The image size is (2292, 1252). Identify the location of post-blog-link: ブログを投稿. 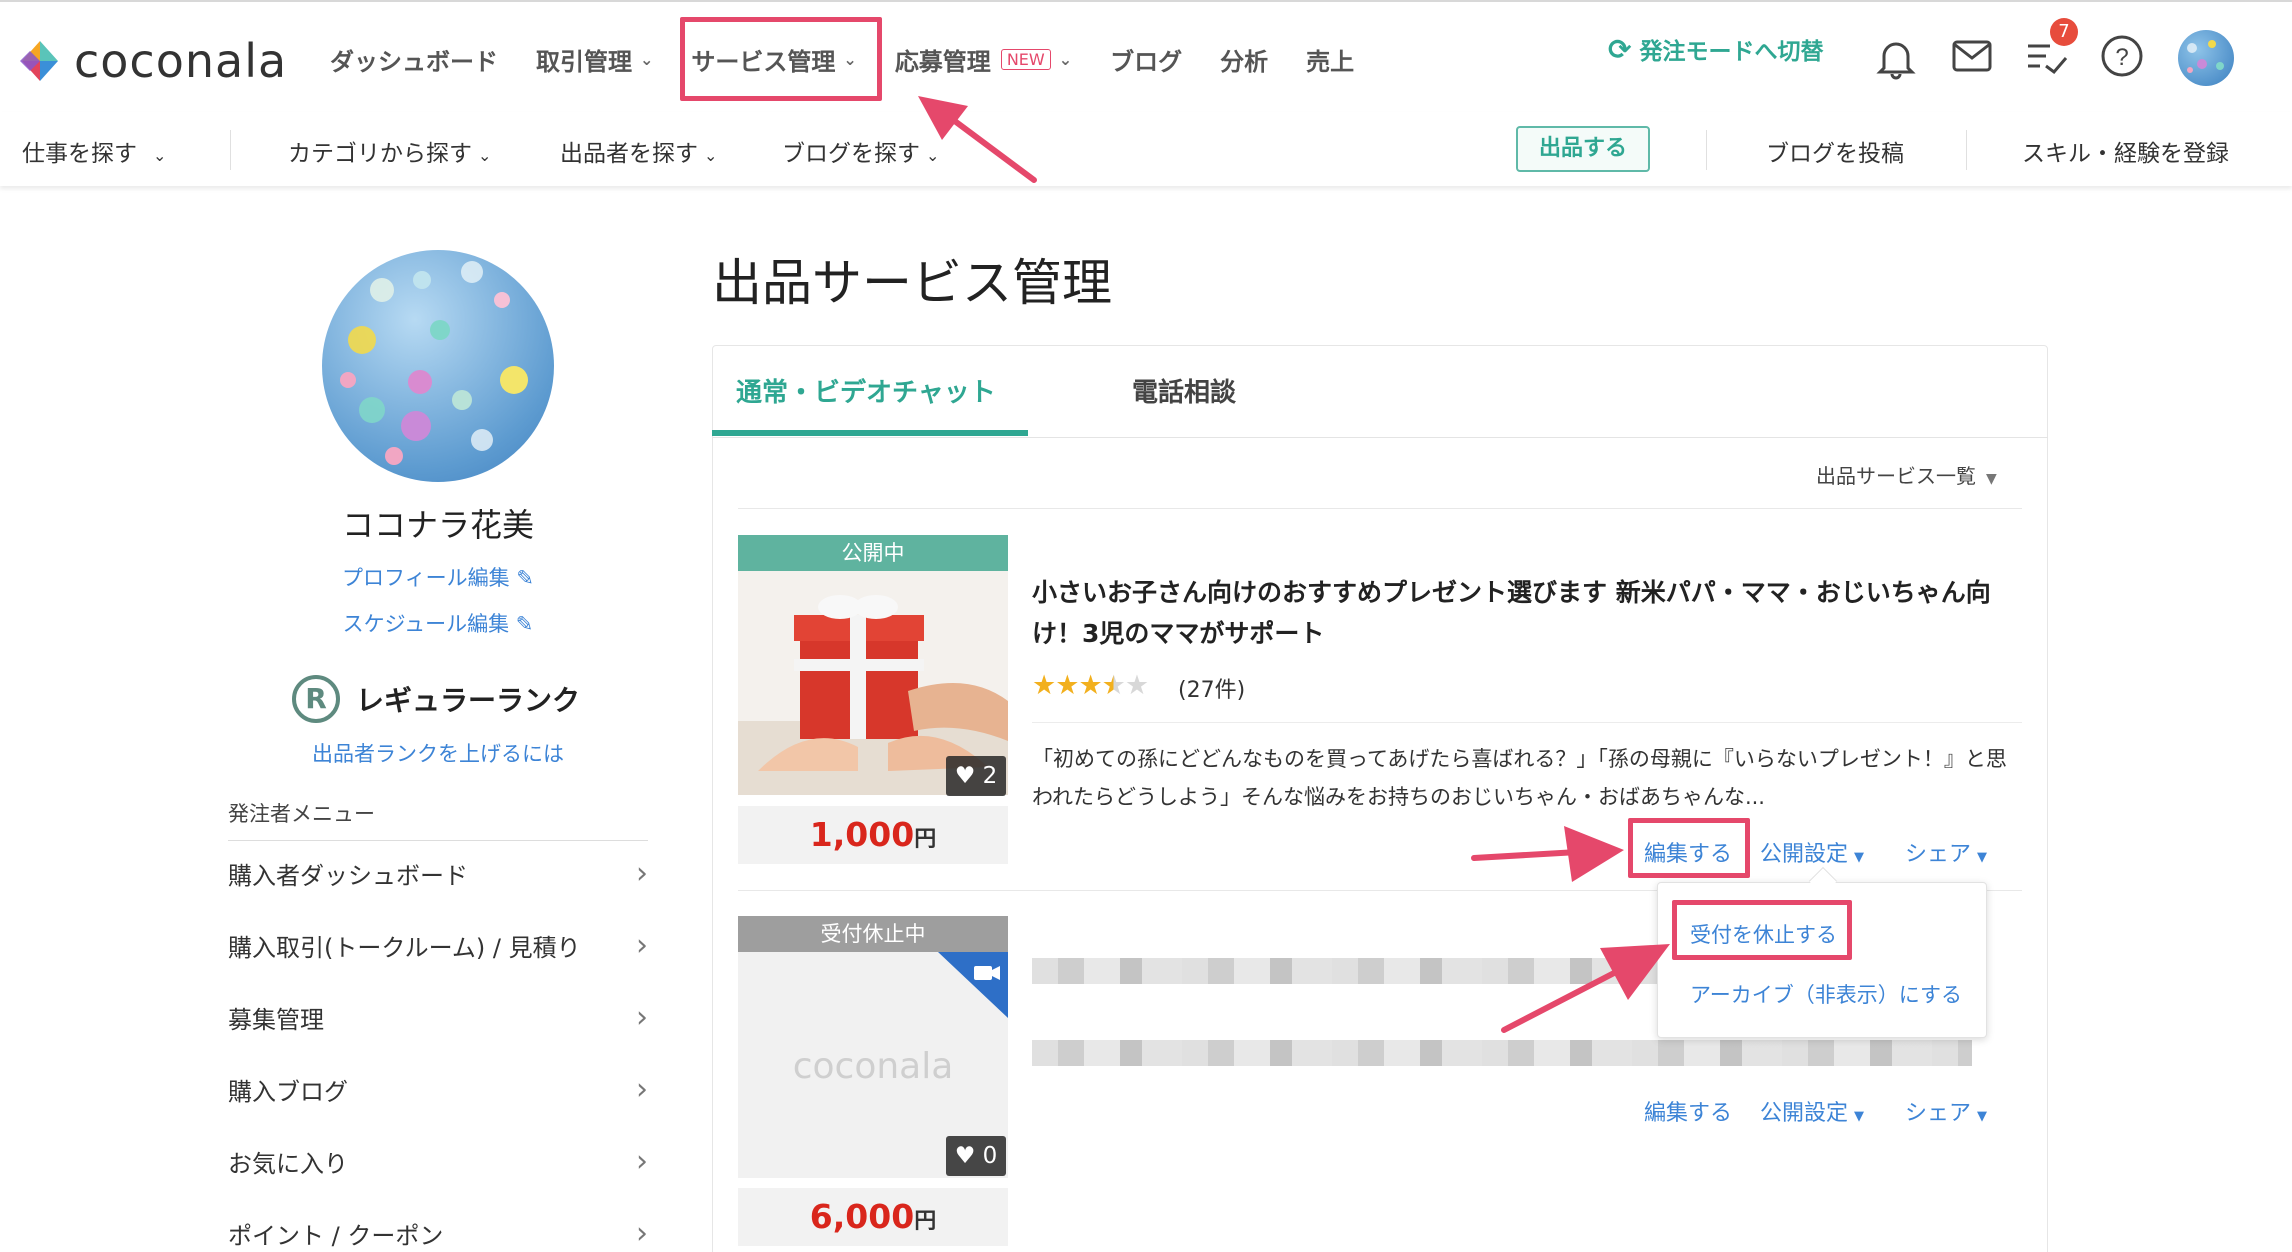
(1835, 151).